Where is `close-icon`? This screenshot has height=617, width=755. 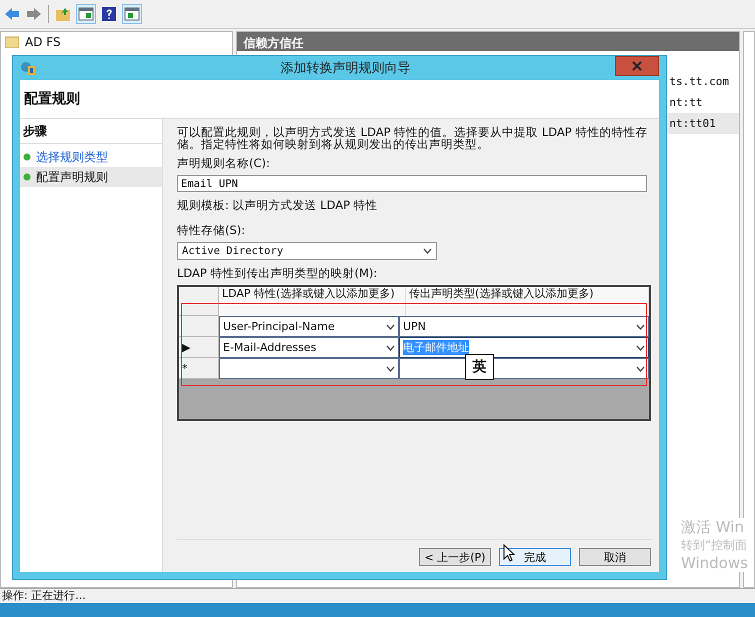 close-icon is located at coordinates (637, 66).